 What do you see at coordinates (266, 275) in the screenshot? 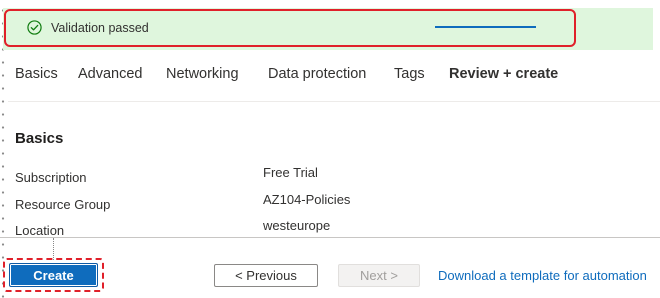
I see `previous-button: < Previous` at bounding box center [266, 275].